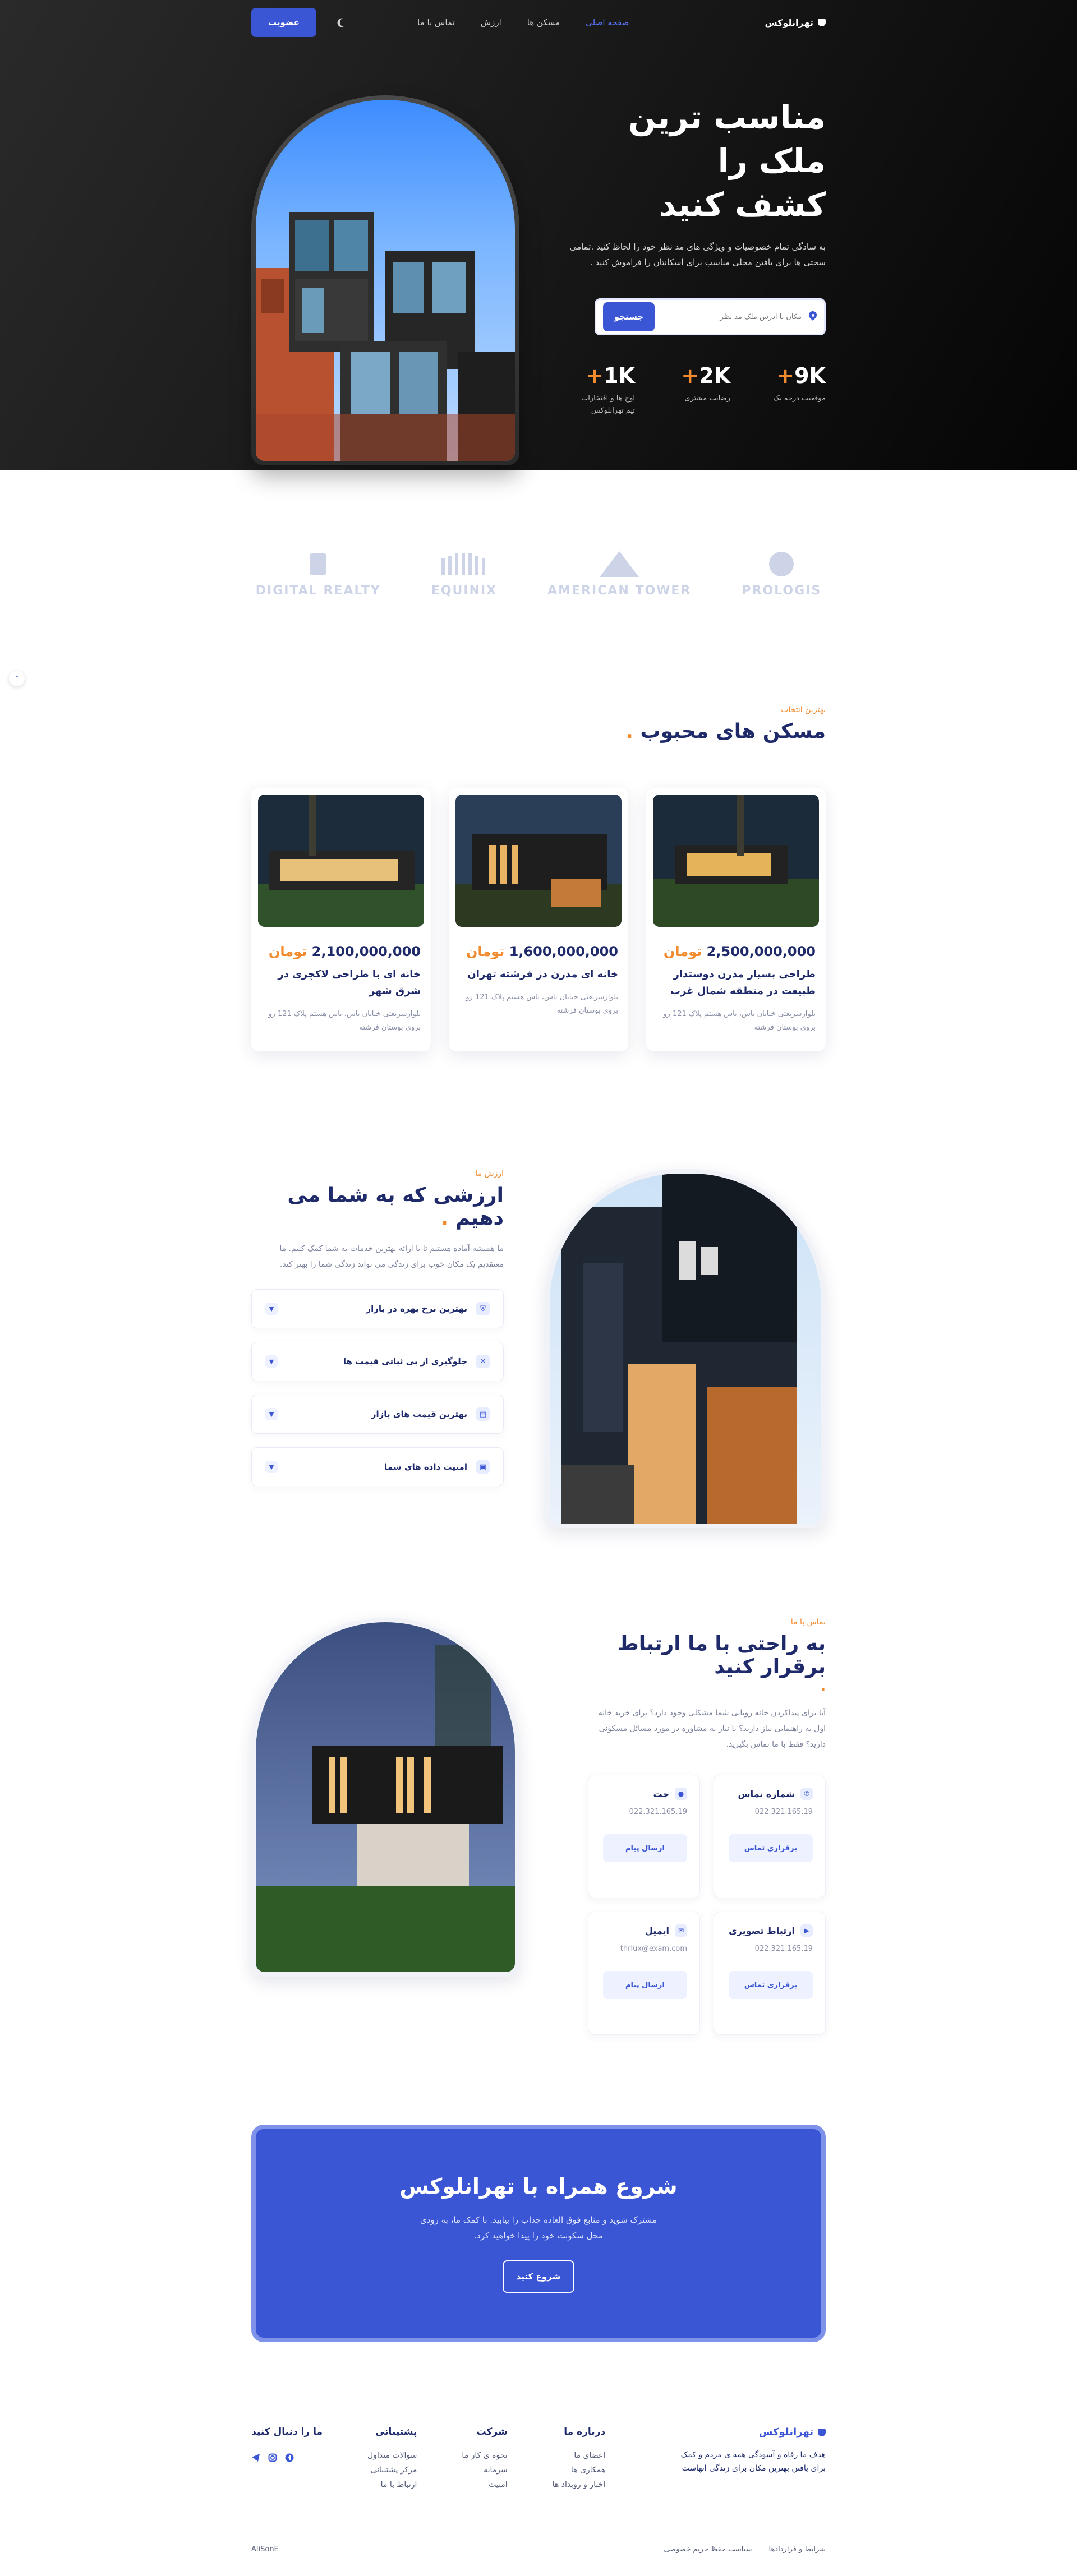  I want to click on footer-column-title: شرکت, so click(492, 2431).